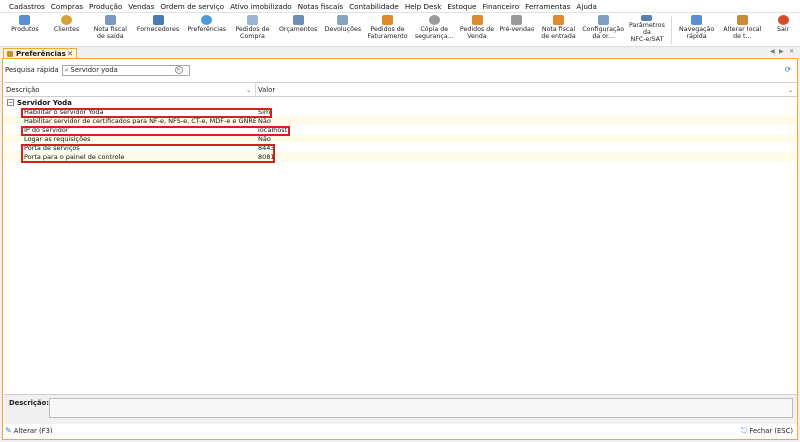  What do you see at coordinates (178, 70) in the screenshot?
I see `clear-search-icon: ✕` at bounding box center [178, 70].